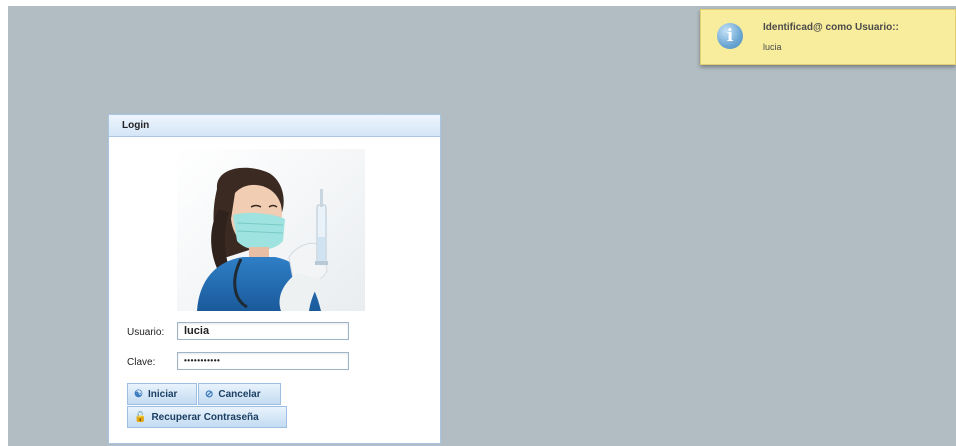  What do you see at coordinates (271, 230) in the screenshot?
I see `nurse-photo` at bounding box center [271, 230].